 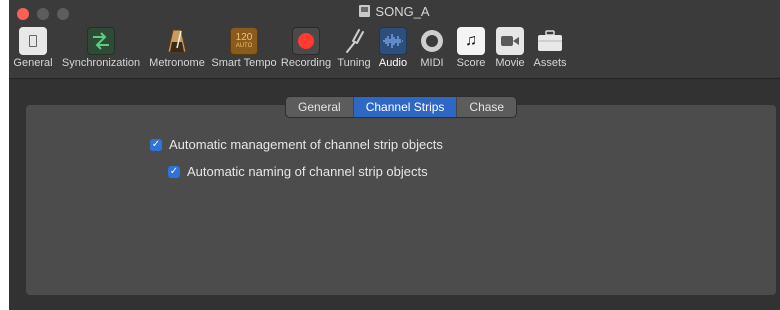 I want to click on toolbar-recording: Recording, so click(x=306, y=50).